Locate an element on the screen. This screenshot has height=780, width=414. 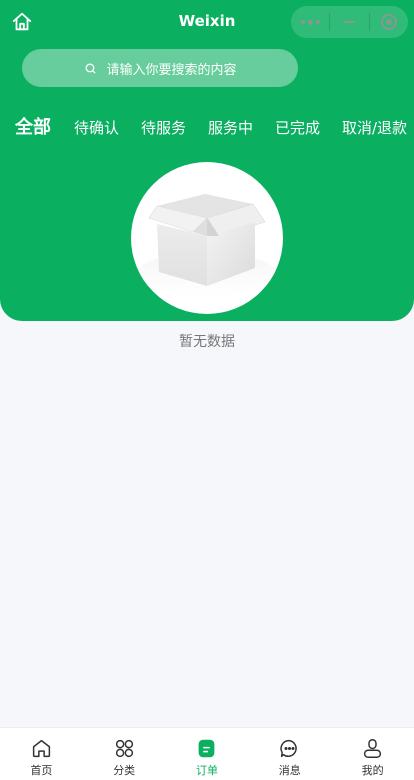
tabbar-label: 我的 is located at coordinates (372, 770).